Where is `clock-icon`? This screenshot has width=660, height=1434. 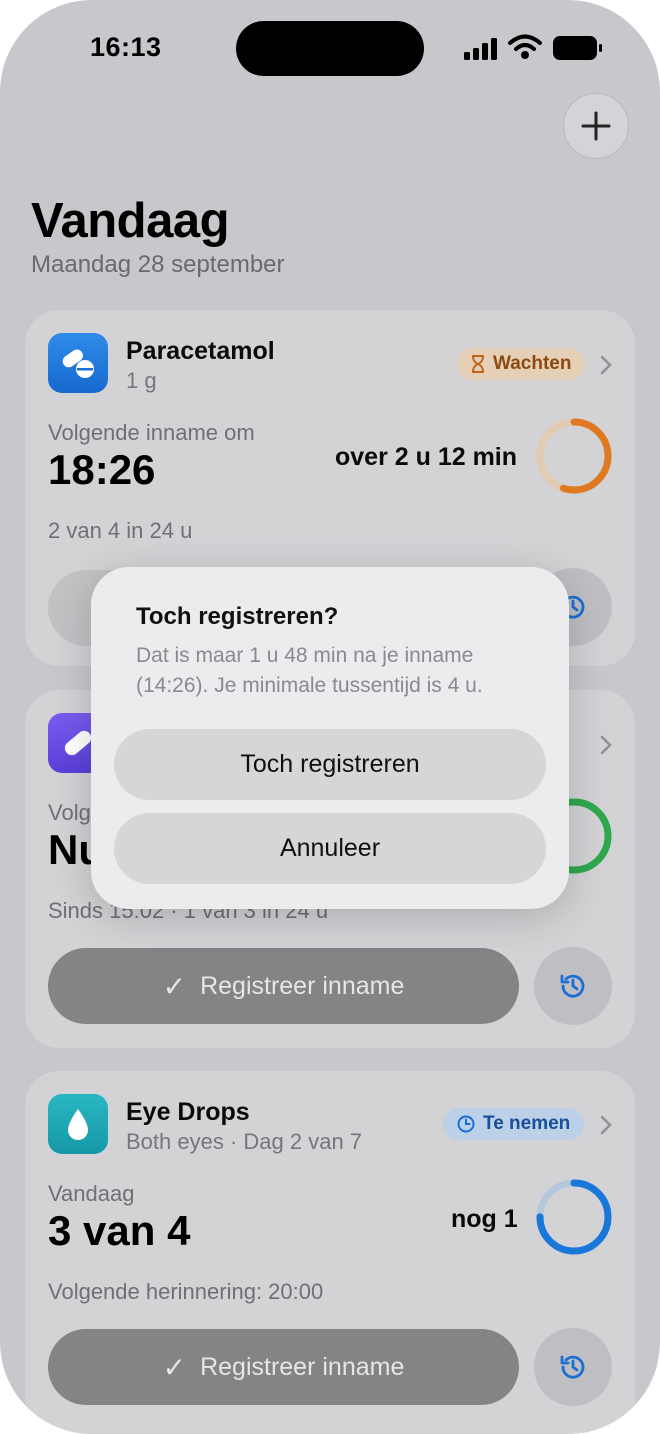
clock-icon is located at coordinates (466, 1124).